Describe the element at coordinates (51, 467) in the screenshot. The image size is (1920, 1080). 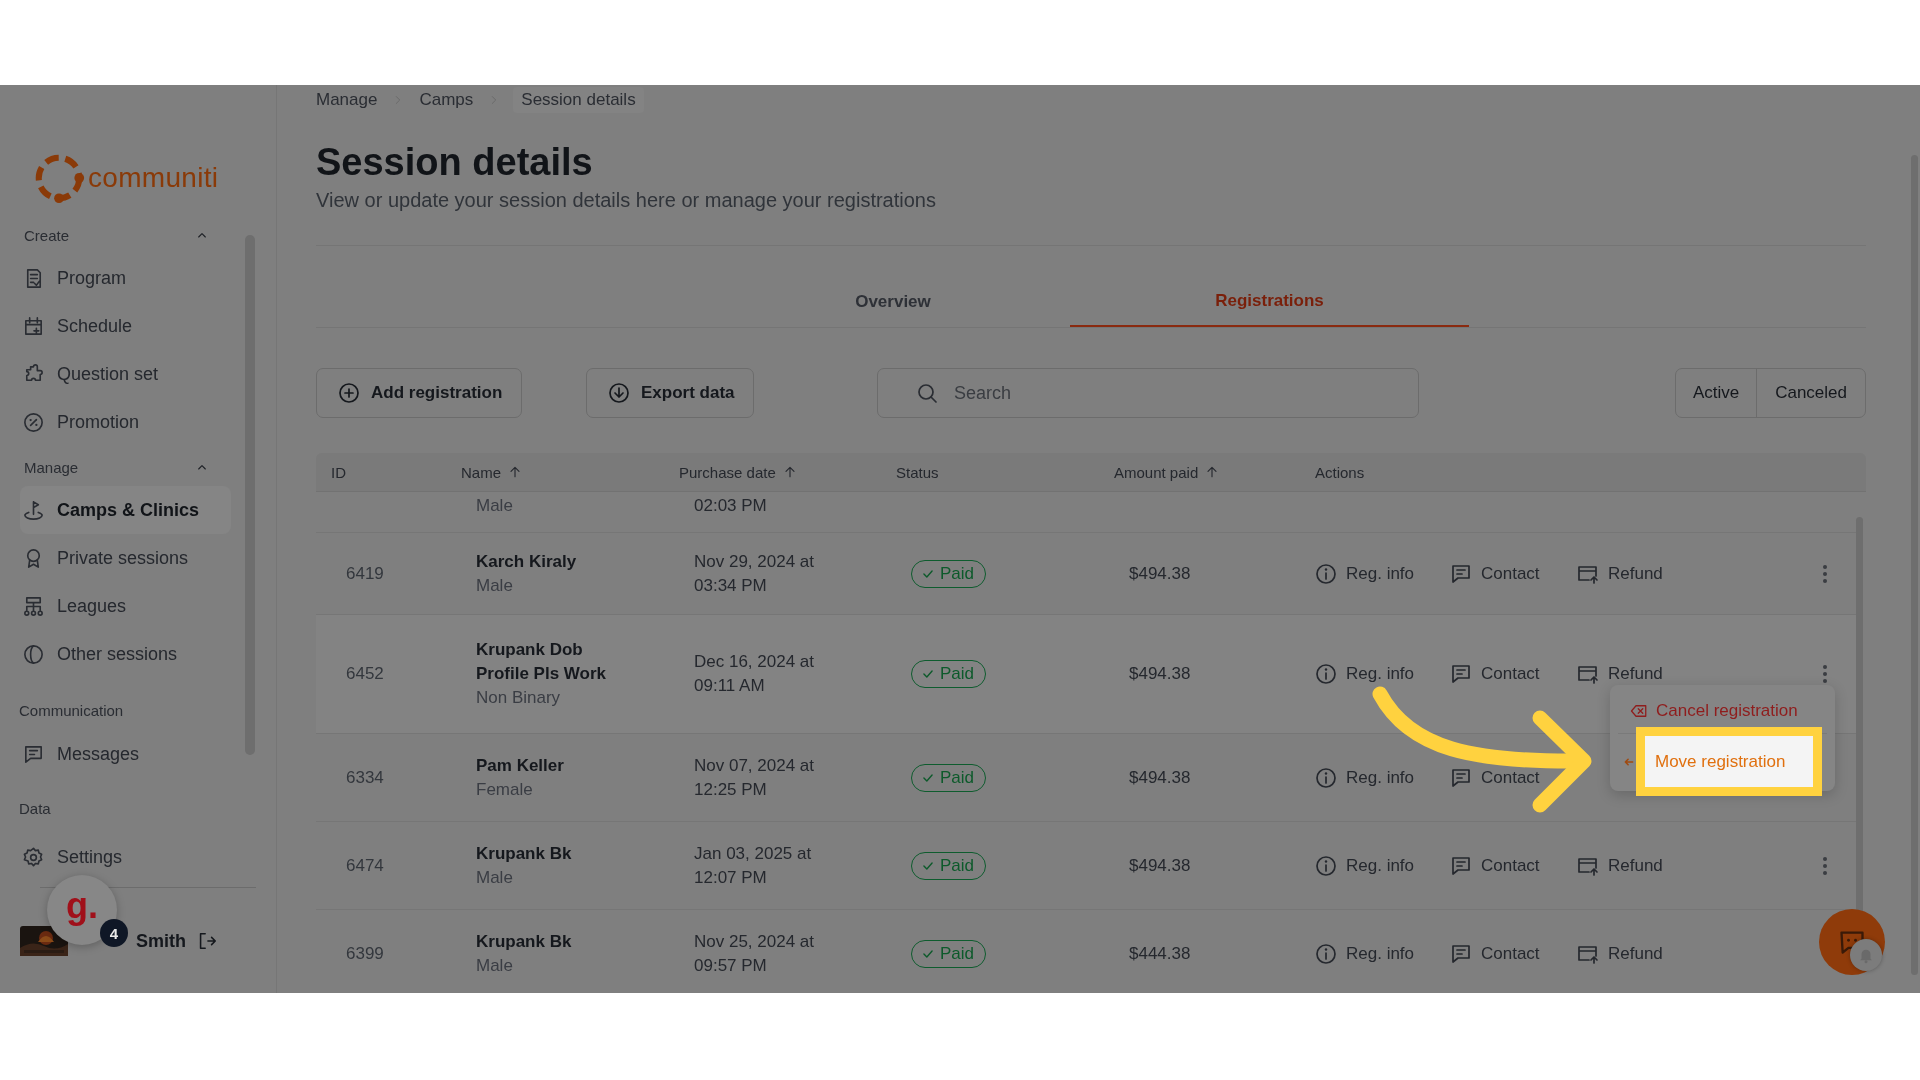
I see `section-label: Manage` at that location.